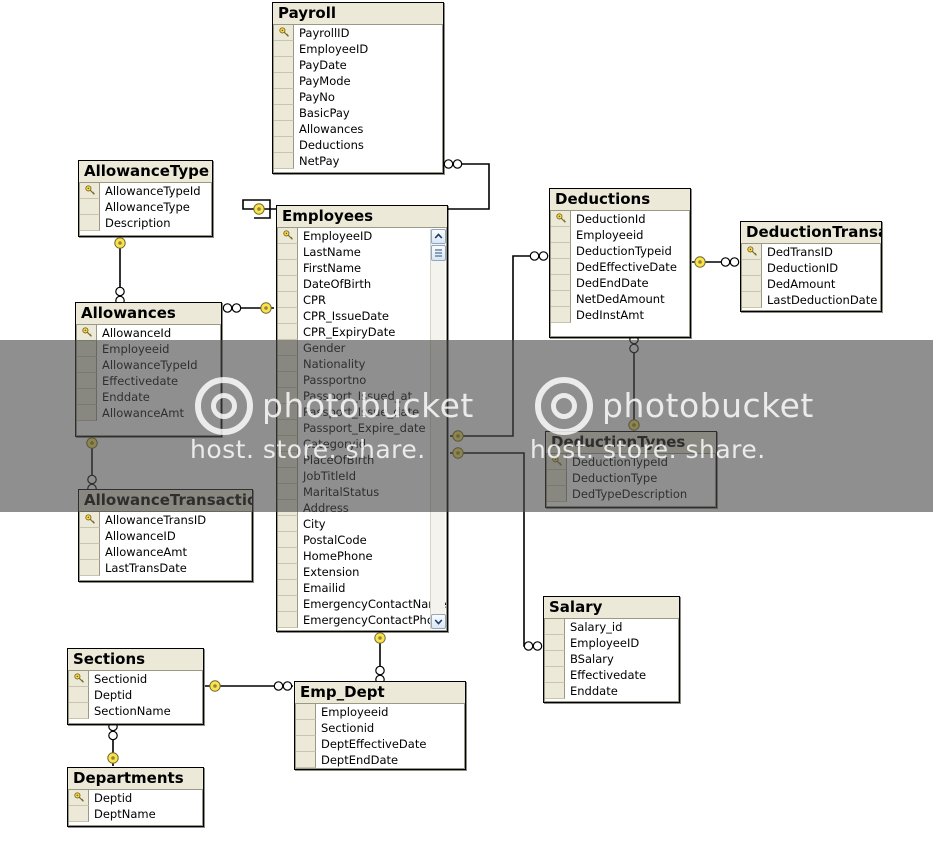 Image resolution: width=933 pixels, height=851 pixels. Describe the element at coordinates (362, 268) in the screenshot. I see `field-row: FirstName` at that location.